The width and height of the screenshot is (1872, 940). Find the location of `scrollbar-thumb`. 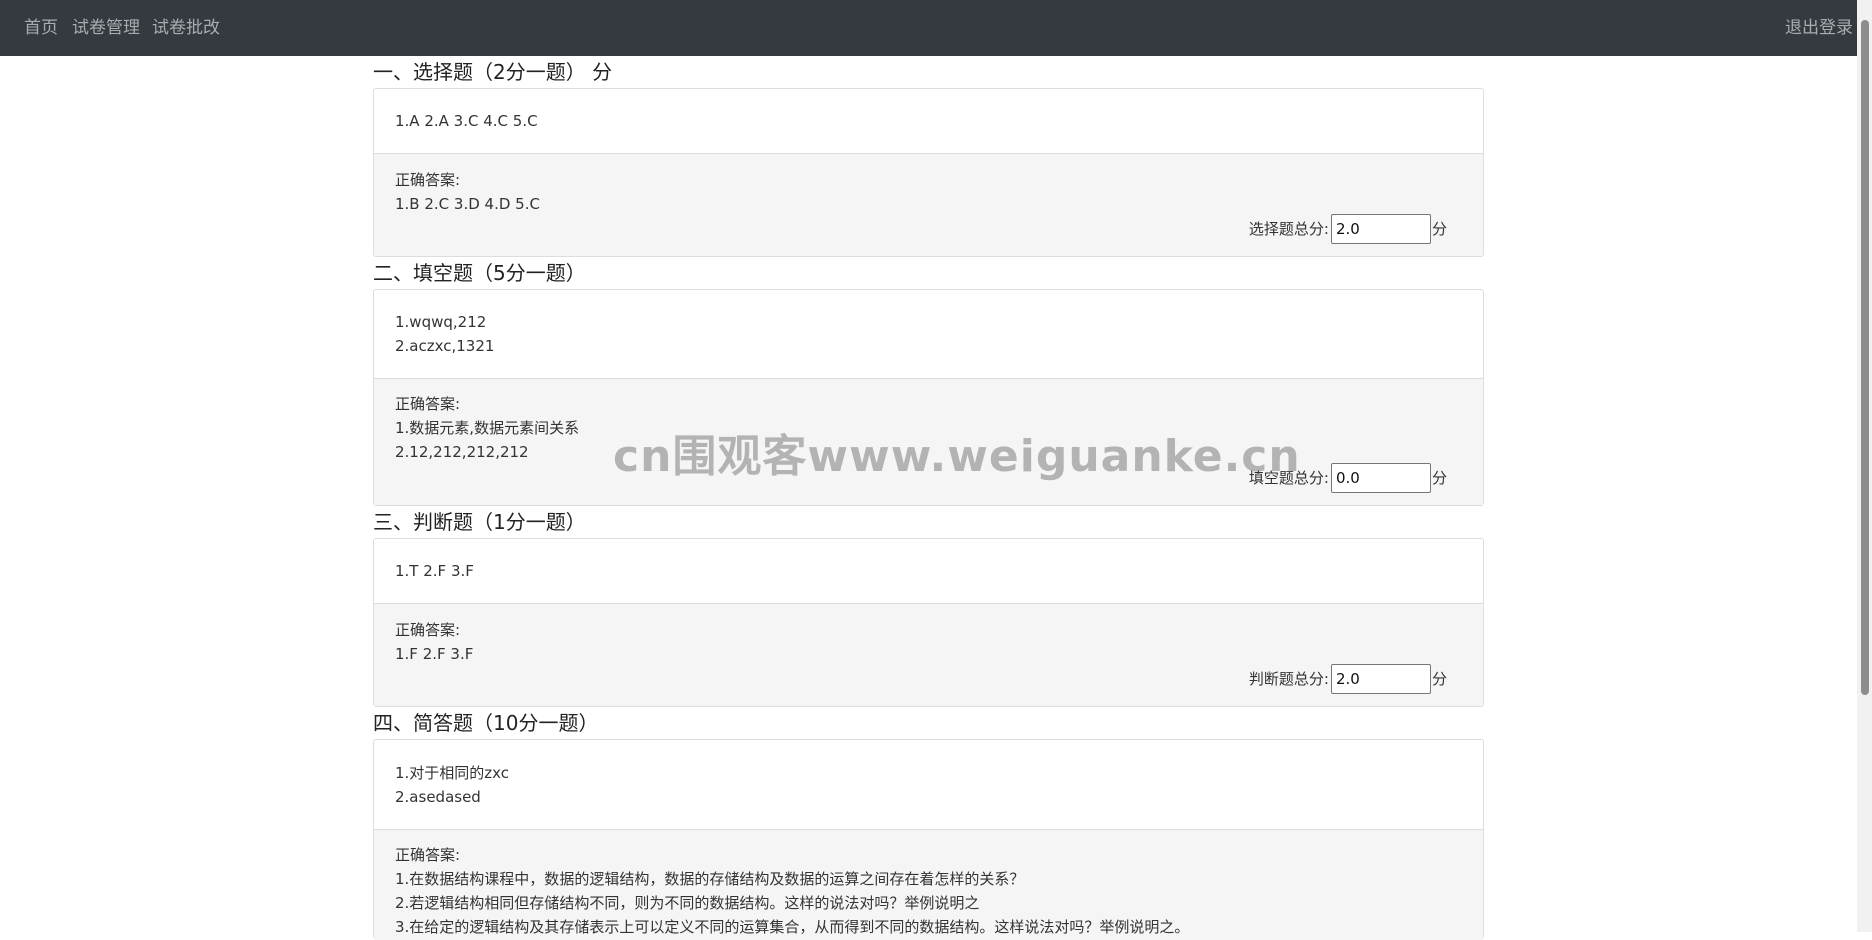

scrollbar-thumb is located at coordinates (1865, 357).